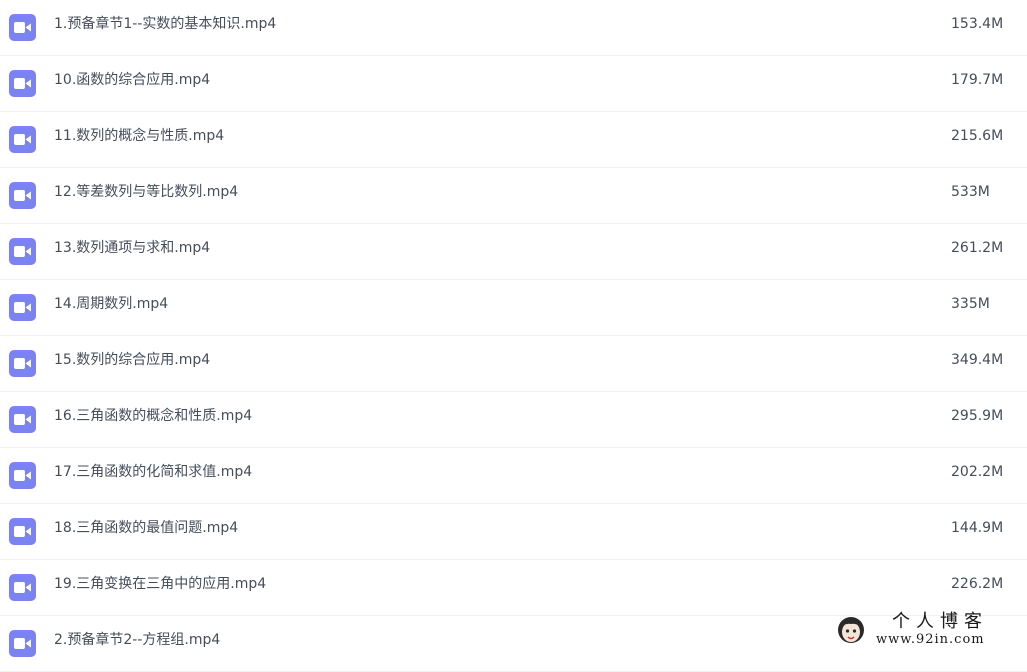 The width and height of the screenshot is (1027, 672). Describe the element at coordinates (977, 528) in the screenshot. I see `file-size: 144.9M` at that location.